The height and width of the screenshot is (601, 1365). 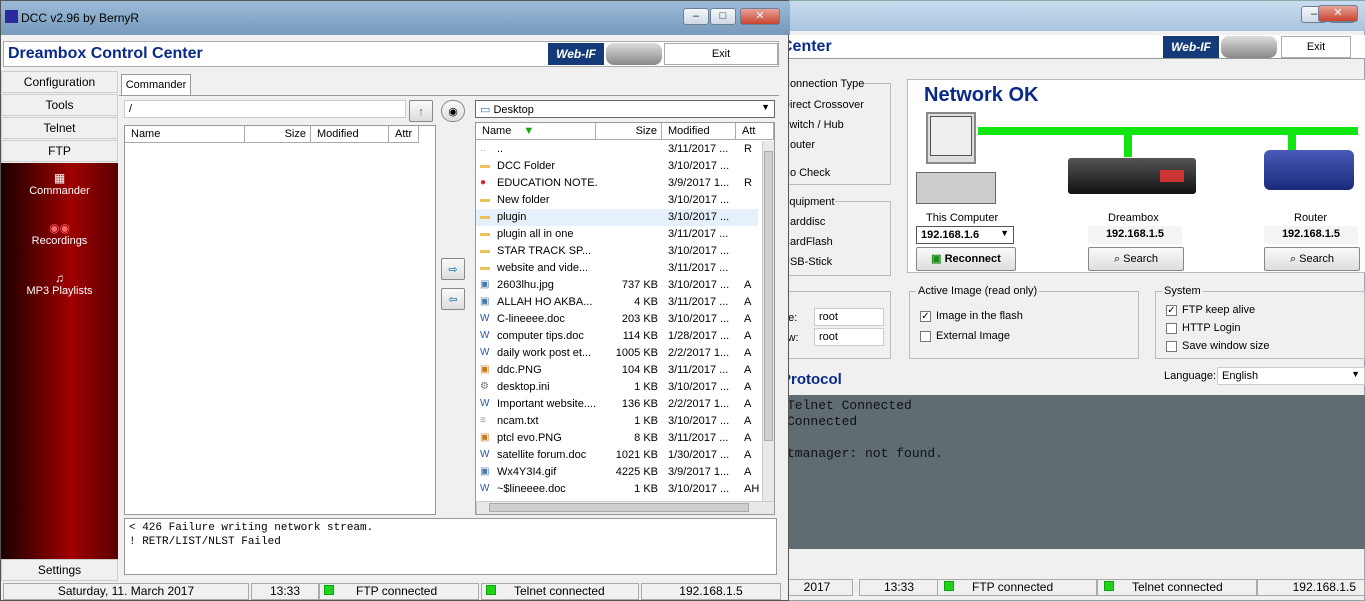 What do you see at coordinates (1136, 259) in the screenshot?
I see `dreambox-search-button: ⌕ Search` at bounding box center [1136, 259].